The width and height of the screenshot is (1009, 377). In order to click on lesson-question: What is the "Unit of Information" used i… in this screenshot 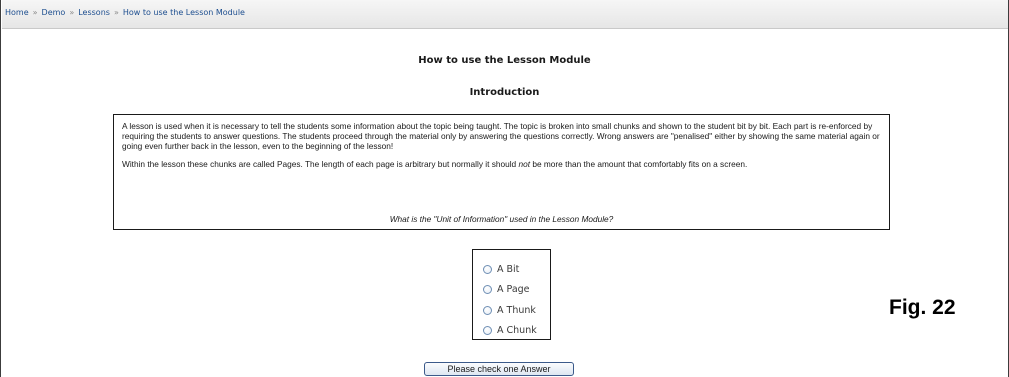, I will do `click(501, 219)`.